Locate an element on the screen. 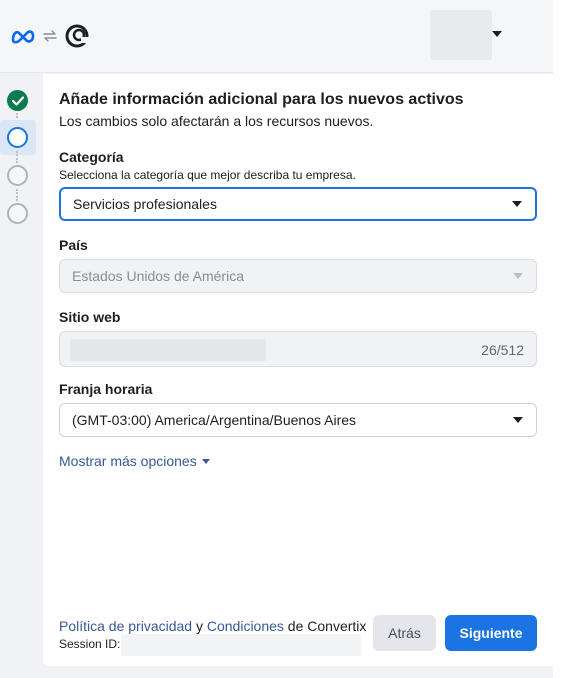 The image size is (576, 678). company-text: de Convertix is located at coordinates (325, 626).